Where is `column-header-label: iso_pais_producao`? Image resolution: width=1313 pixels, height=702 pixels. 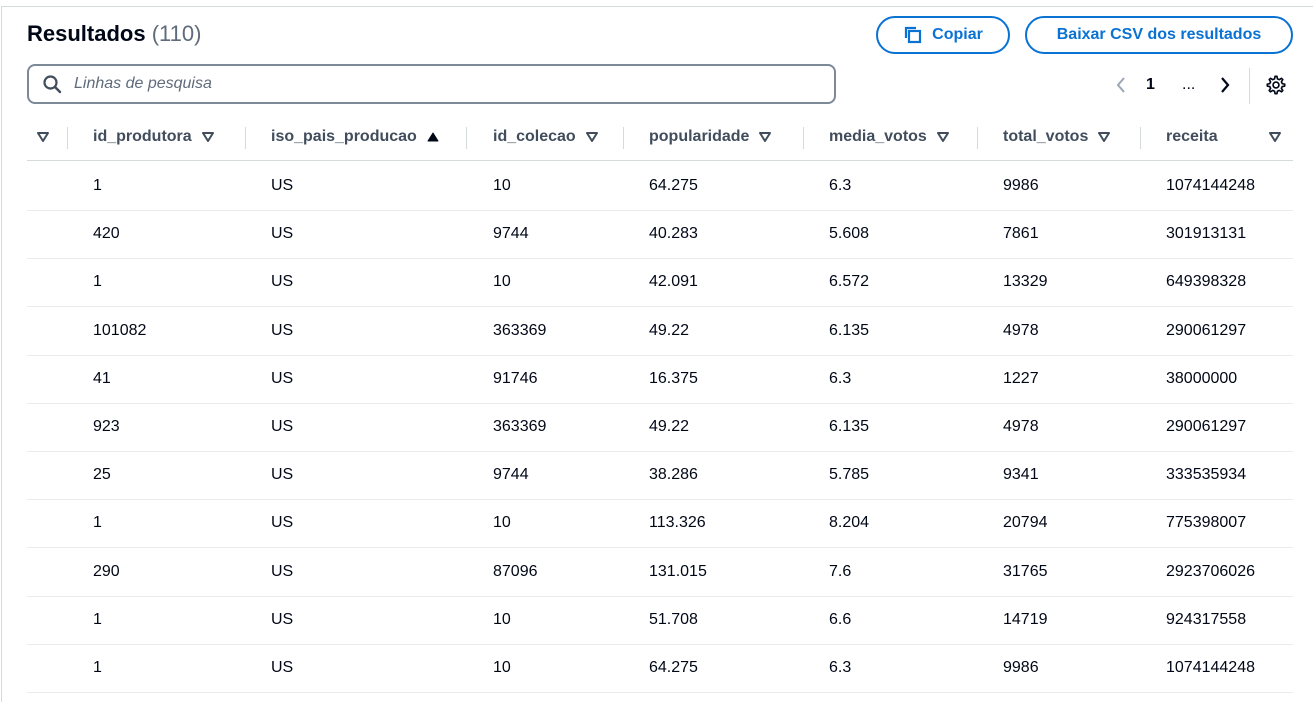 column-header-label: iso_pais_producao is located at coordinates (344, 136).